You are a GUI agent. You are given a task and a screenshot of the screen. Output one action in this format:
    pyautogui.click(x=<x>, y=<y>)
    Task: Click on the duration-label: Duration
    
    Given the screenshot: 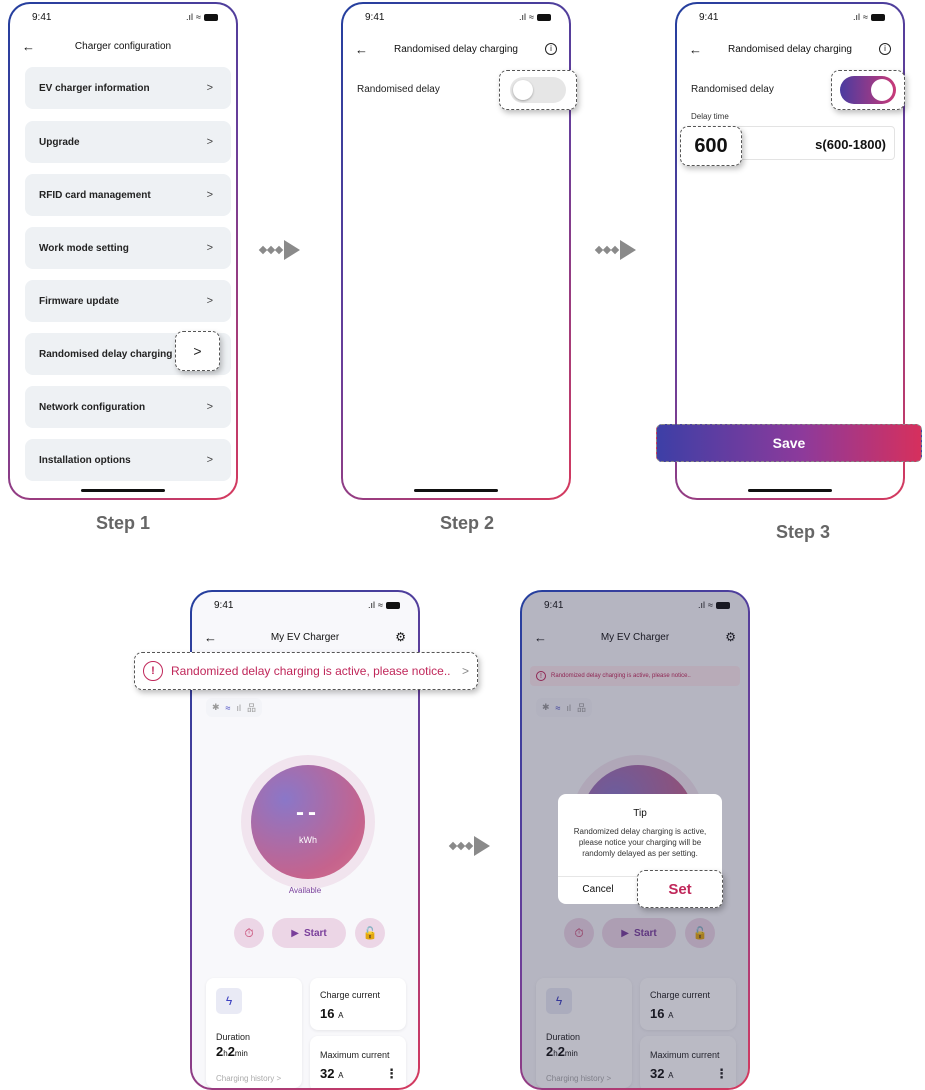 What is the action you would take?
    pyautogui.click(x=233, y=1037)
    